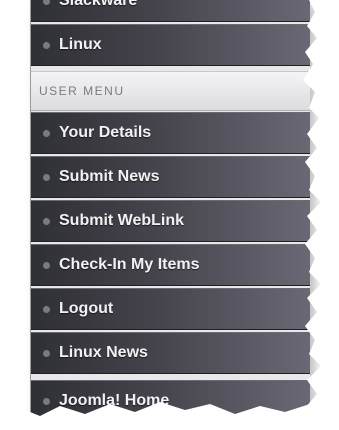 The image size is (339, 430). Describe the element at coordinates (170, 177) in the screenshot. I see `menu-item-submit-news: Submit News` at that location.